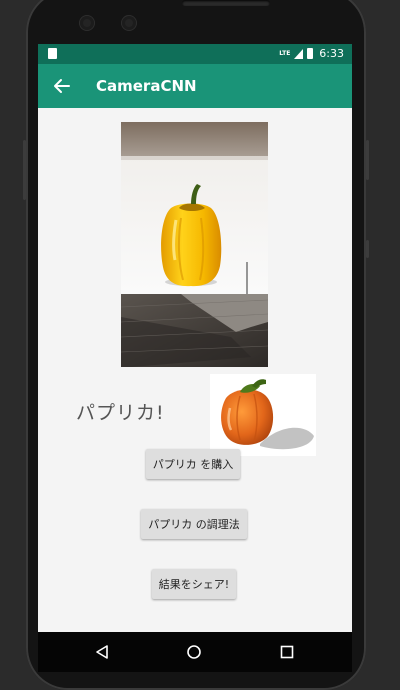  I want to click on nav-home-icon, so click(194, 652).